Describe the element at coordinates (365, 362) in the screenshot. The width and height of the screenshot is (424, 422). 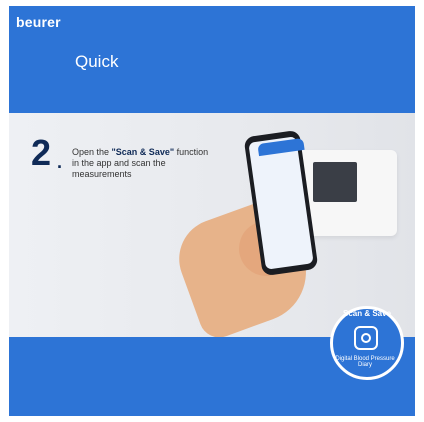
I see `badge-bottom-text: Digital Blood Pressure Diary` at that location.